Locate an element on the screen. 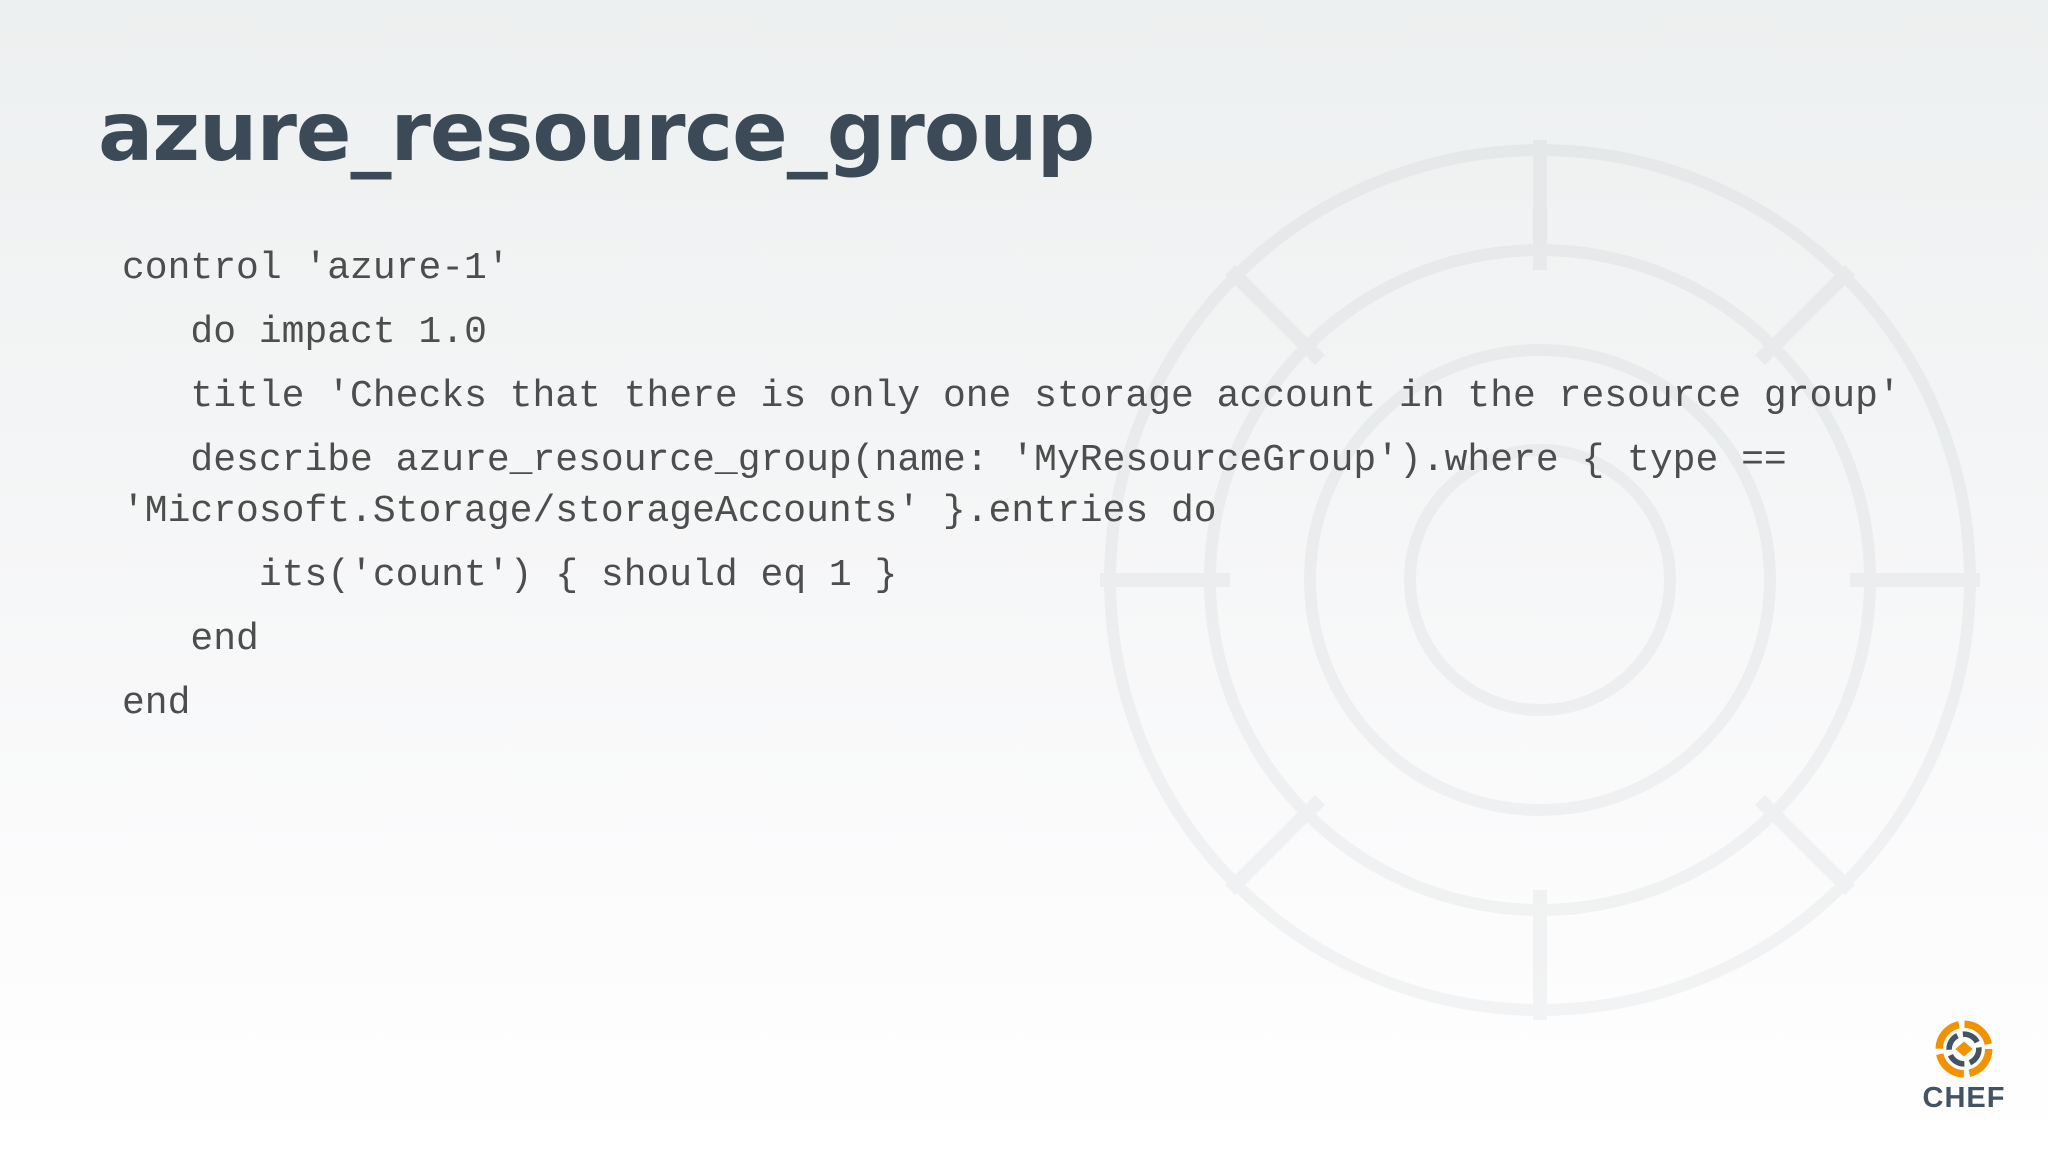 This screenshot has height=1152, width=2048. code-line: its('count') { should eq 1 } is located at coordinates (510, 575).